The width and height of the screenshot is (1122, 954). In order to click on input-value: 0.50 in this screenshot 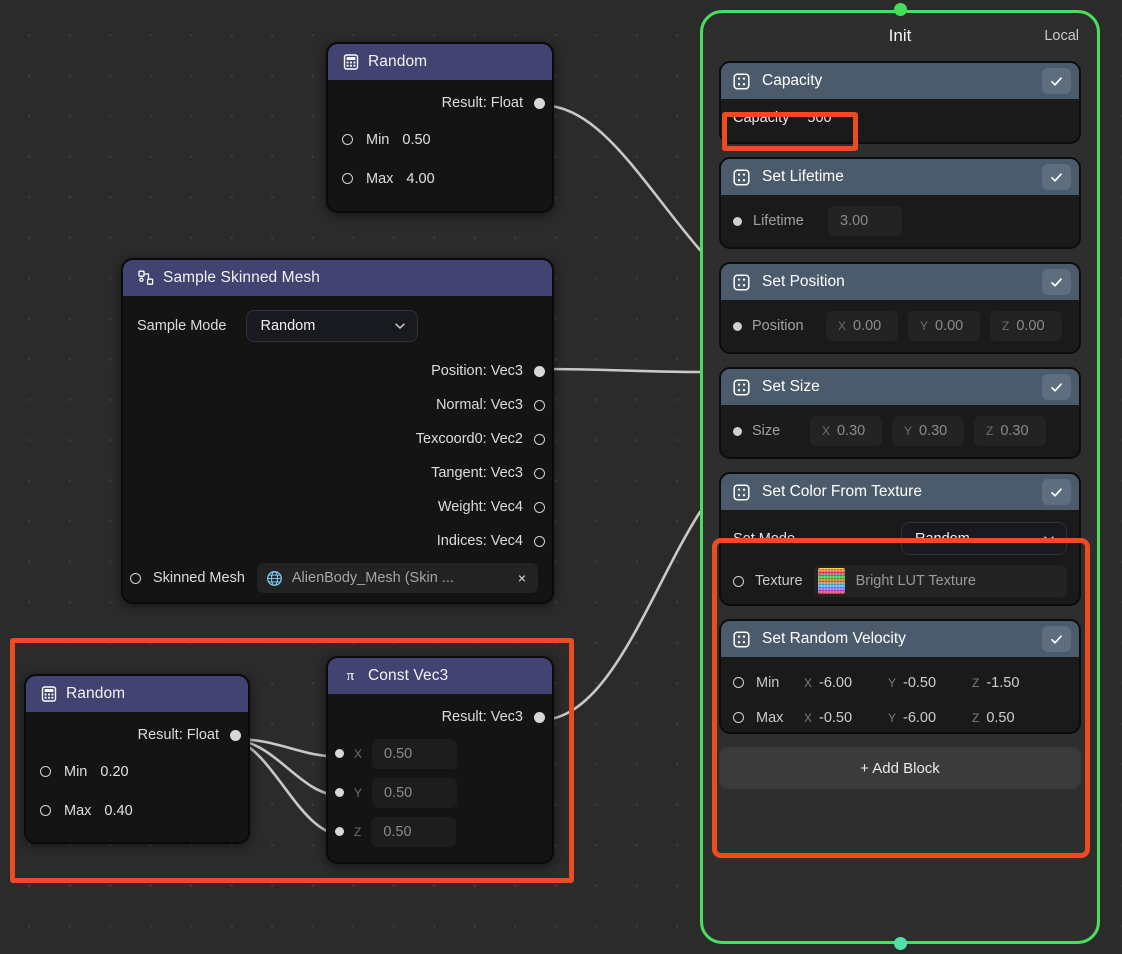, I will do `click(416, 140)`.